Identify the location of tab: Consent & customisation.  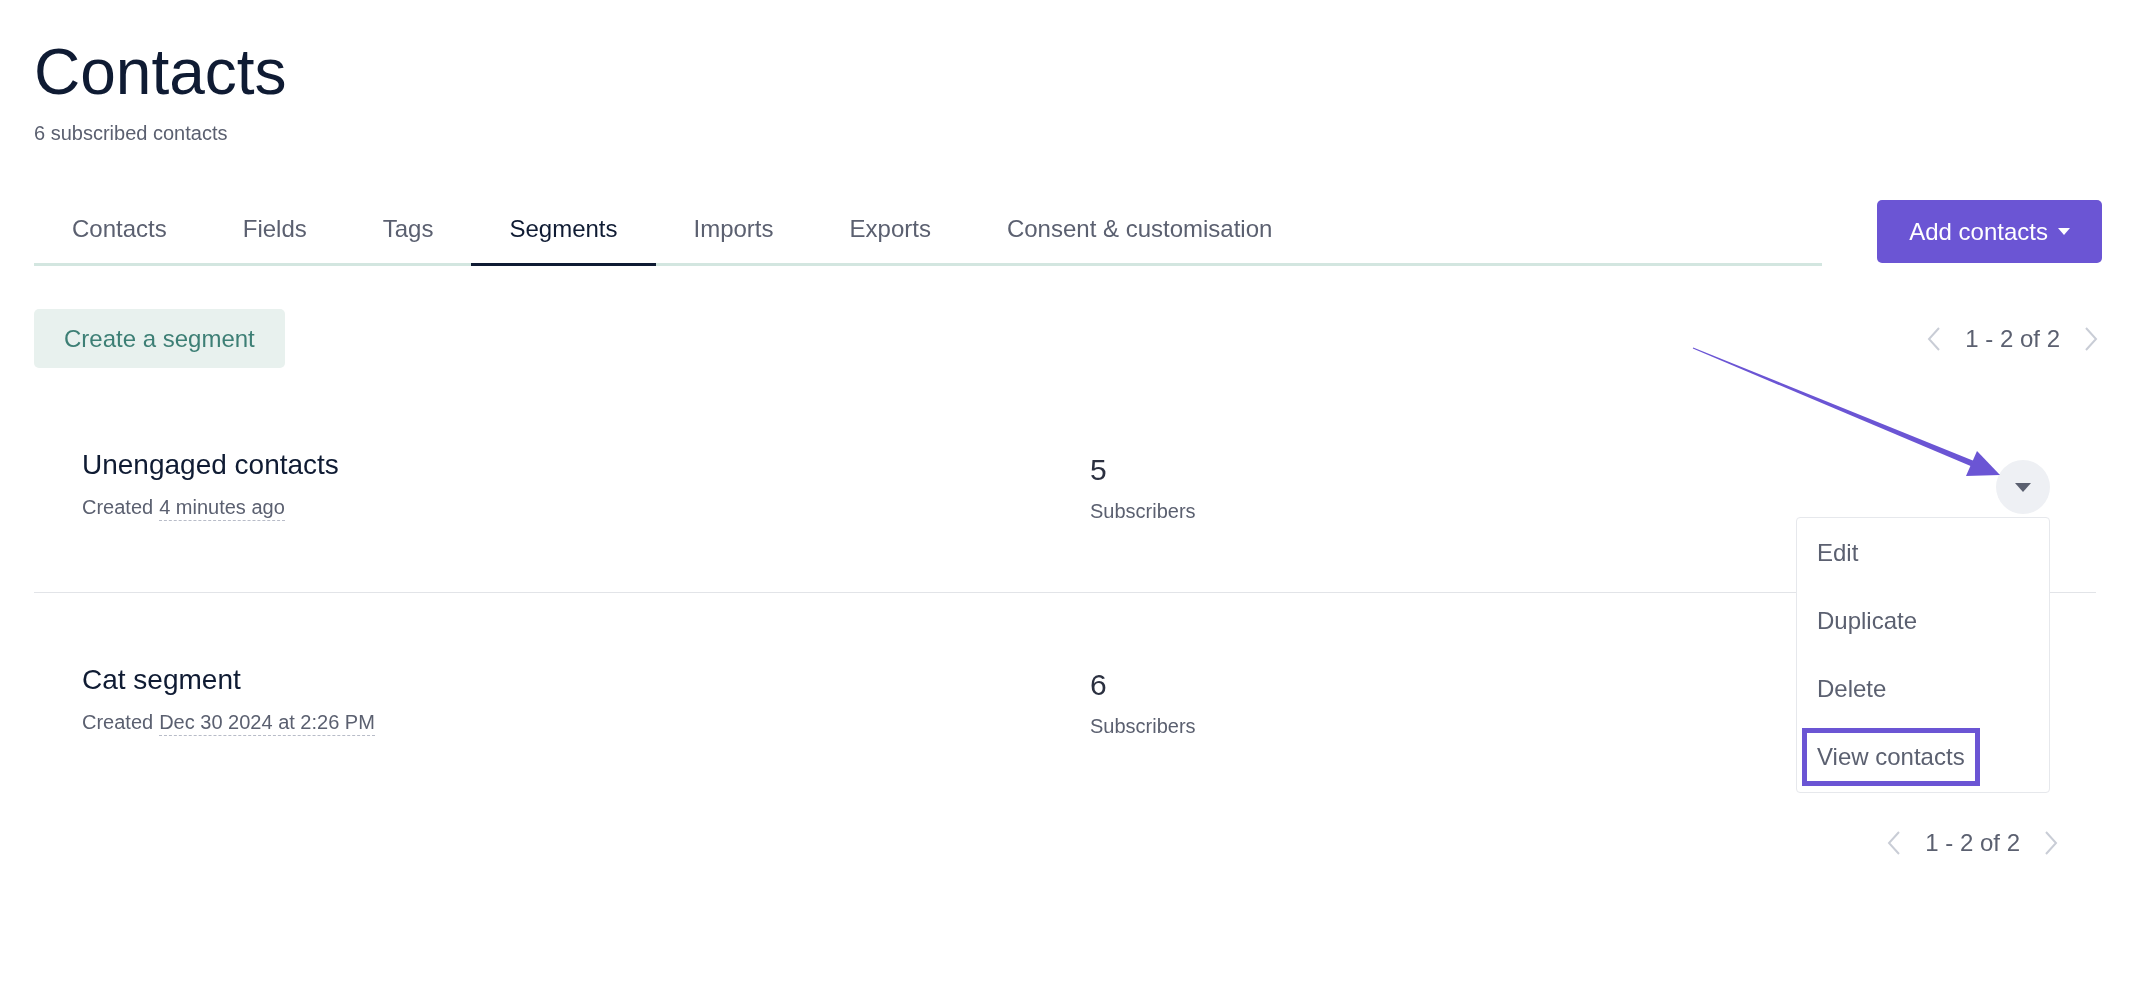
(1139, 238).